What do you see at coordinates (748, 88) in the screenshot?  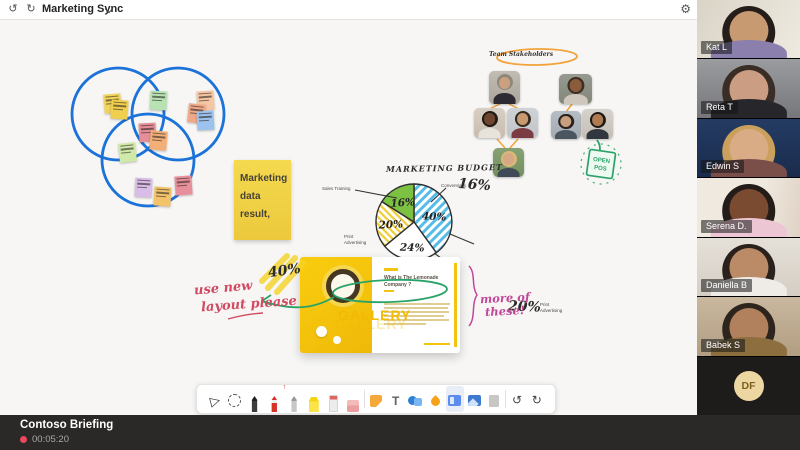 I see `participant-tile-reta-t: Reta T` at bounding box center [748, 88].